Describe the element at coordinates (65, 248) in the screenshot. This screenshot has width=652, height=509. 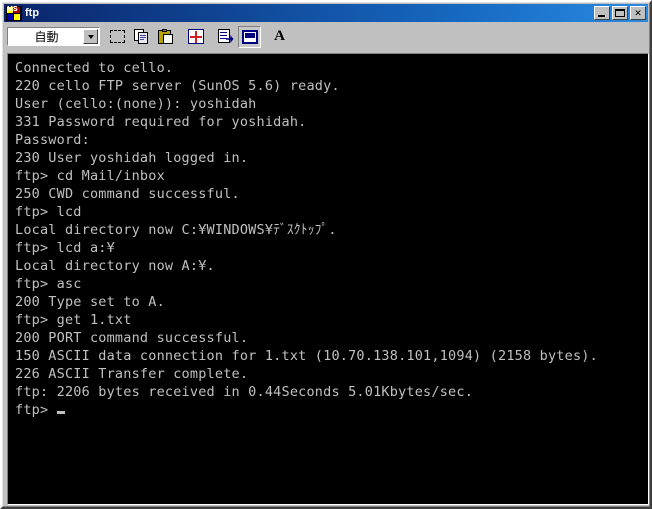
I see `console-line: ftp> lcd a:¥` at that location.